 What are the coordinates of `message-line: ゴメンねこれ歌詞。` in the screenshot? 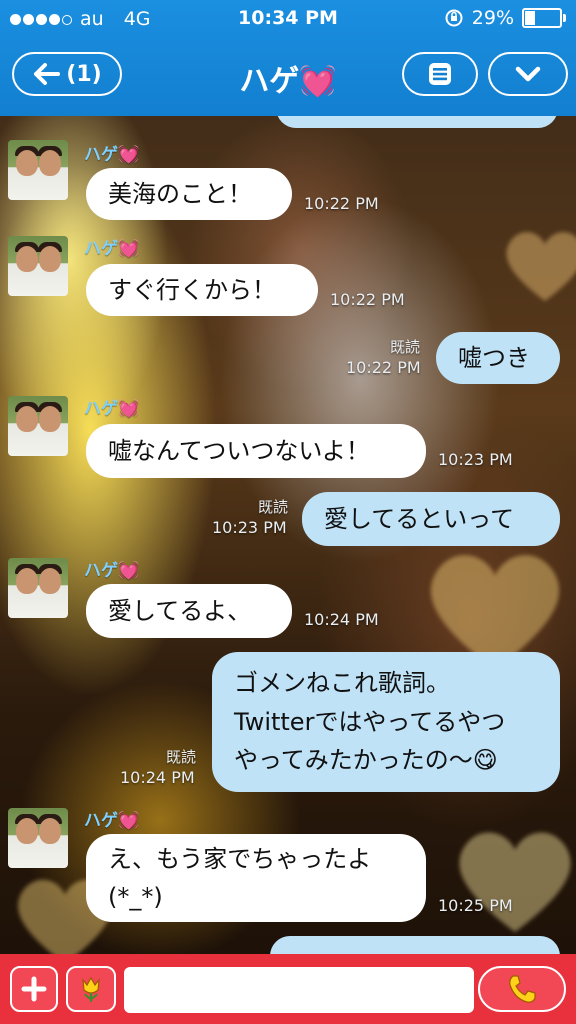 It's located at (342, 683).